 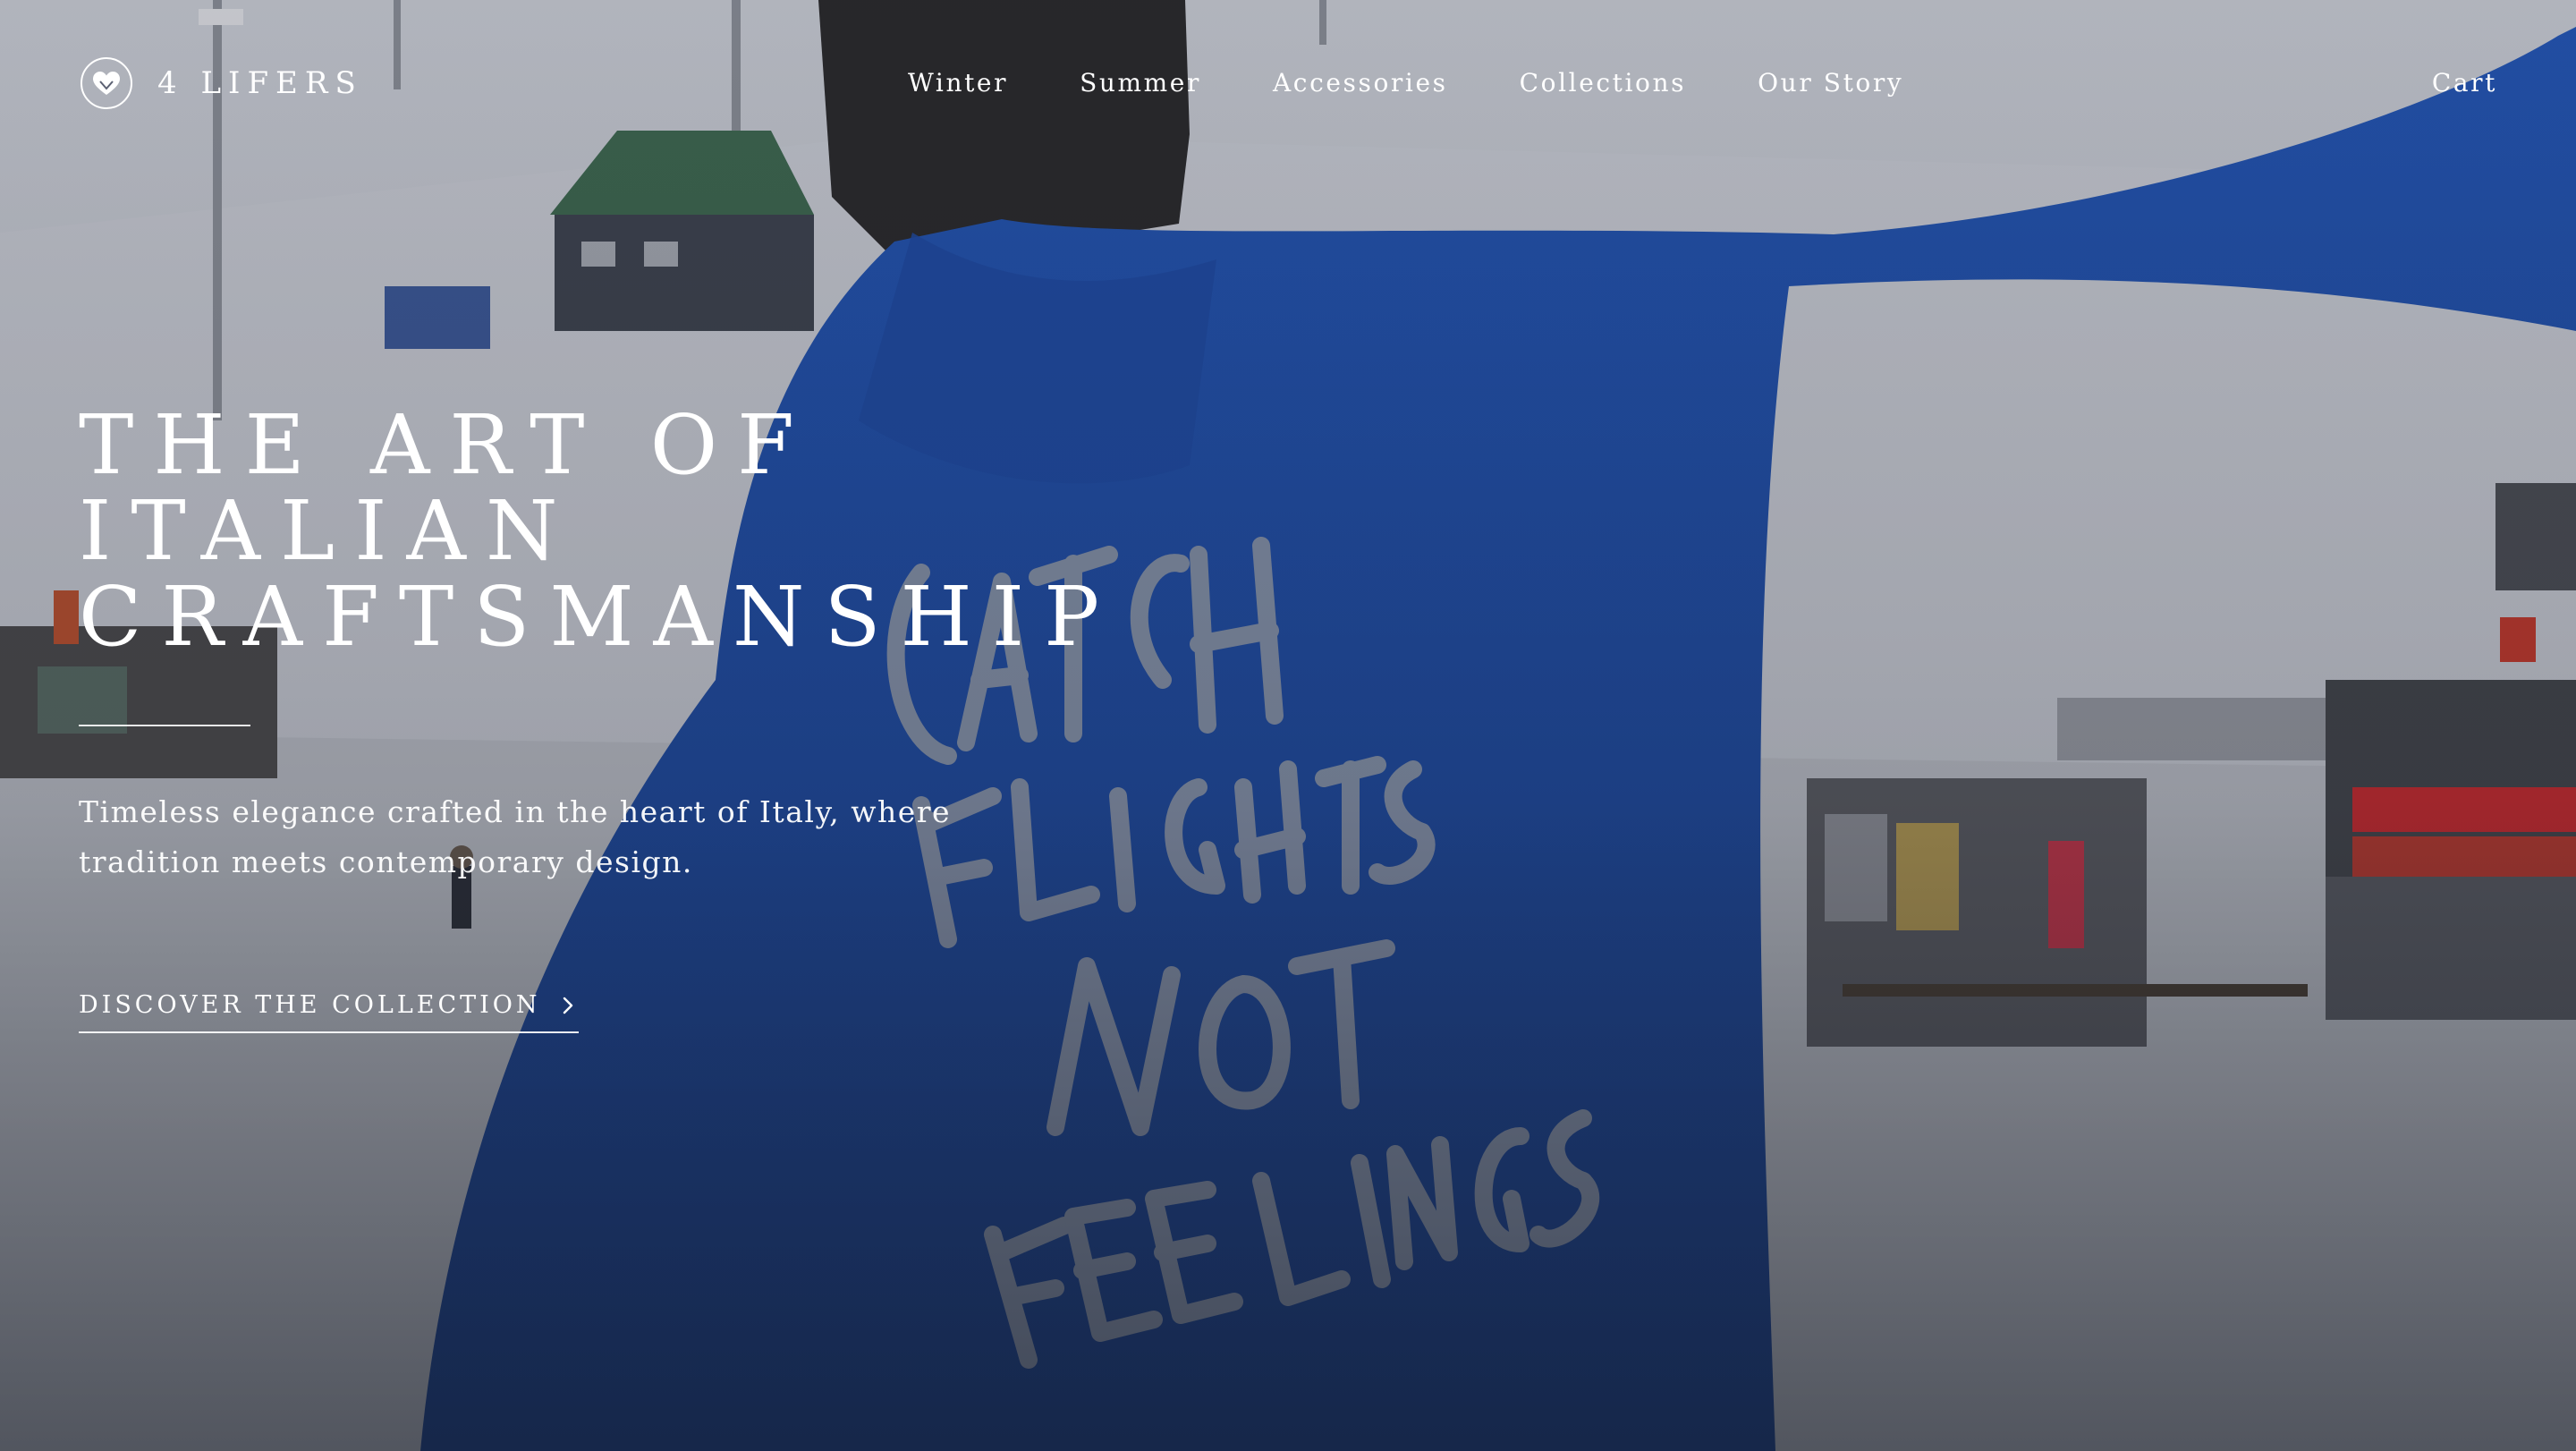 I want to click on chevron-right-icon, so click(x=570, y=1006).